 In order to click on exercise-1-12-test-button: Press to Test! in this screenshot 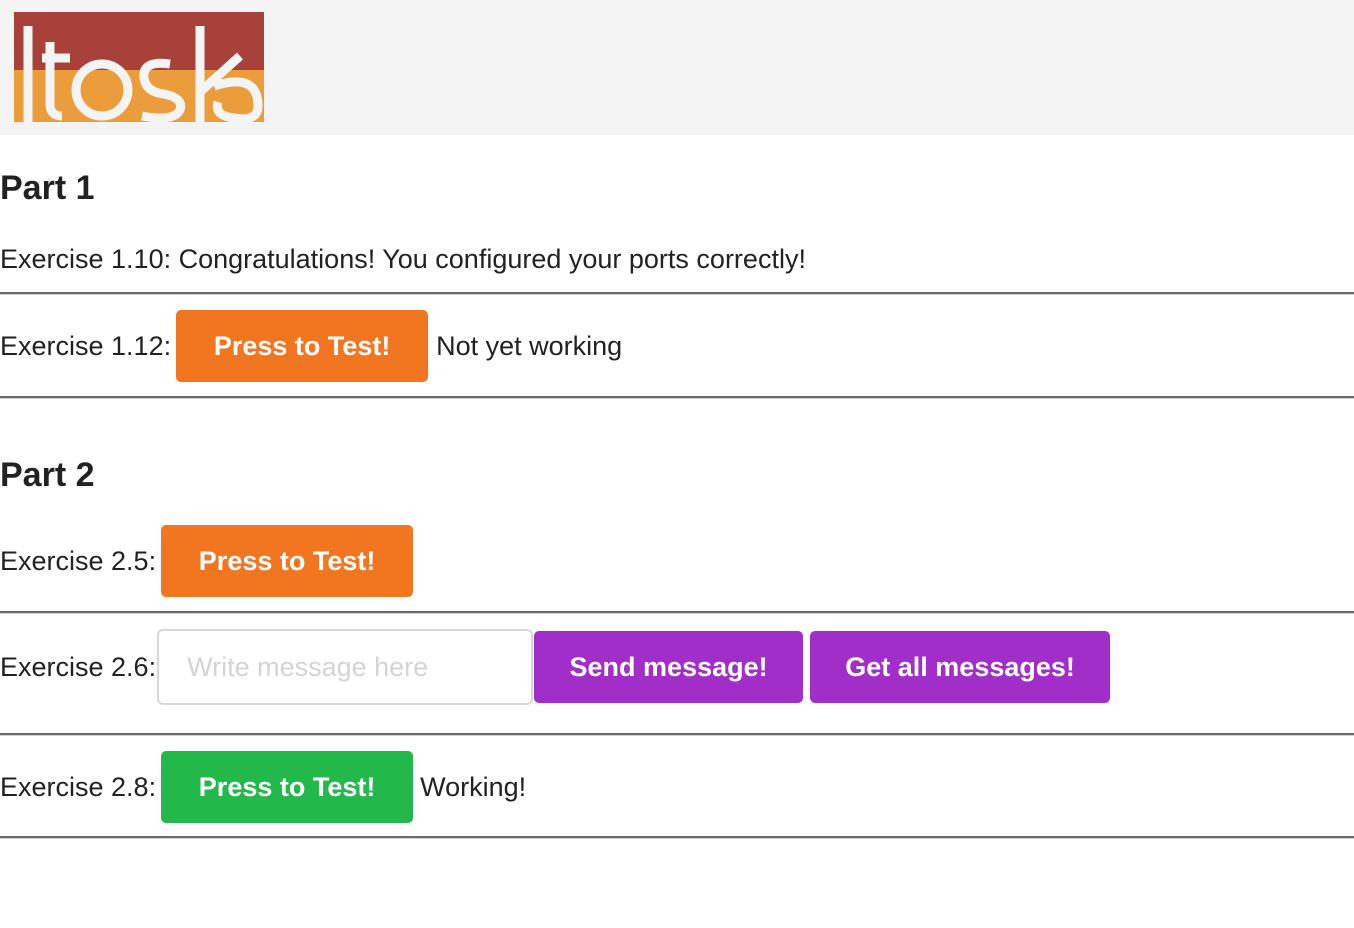, I will do `click(302, 346)`.